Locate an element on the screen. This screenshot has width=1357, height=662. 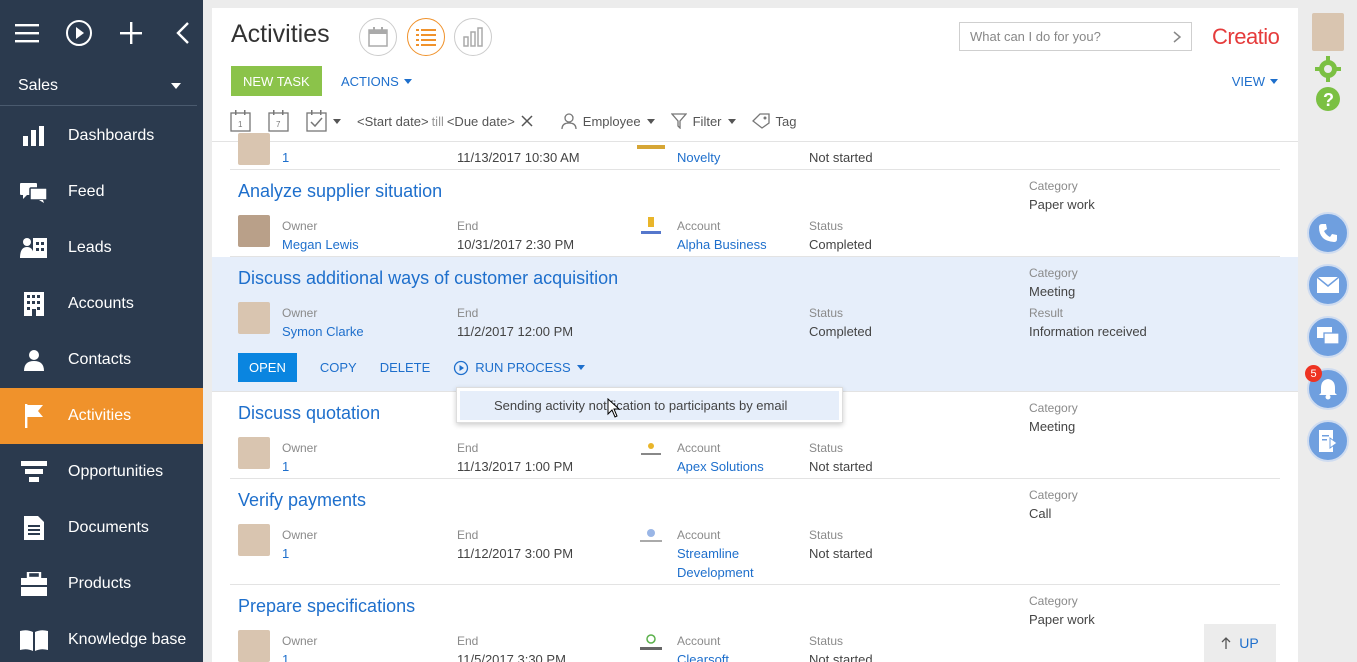
account-value: Alpha Business is located at coordinates (722, 244).